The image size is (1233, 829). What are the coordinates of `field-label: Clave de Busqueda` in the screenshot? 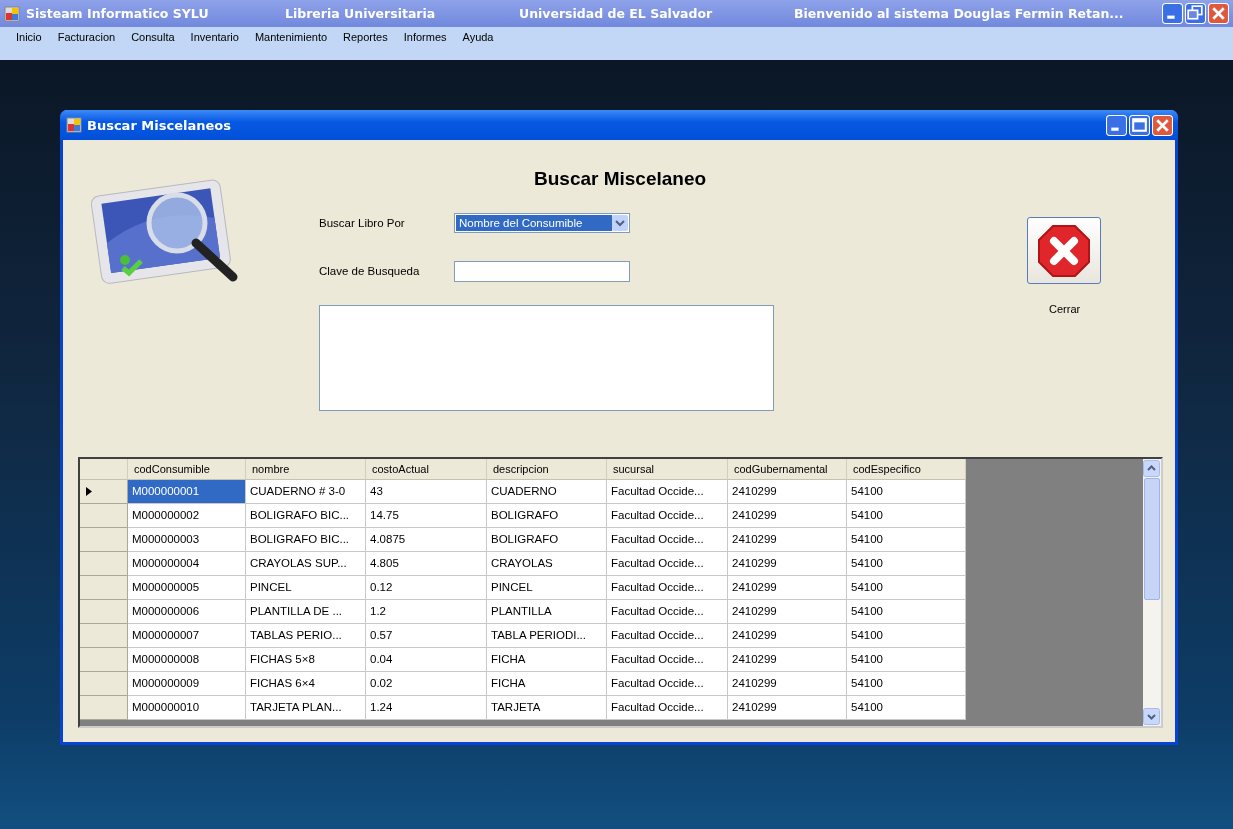 It's located at (370, 271).